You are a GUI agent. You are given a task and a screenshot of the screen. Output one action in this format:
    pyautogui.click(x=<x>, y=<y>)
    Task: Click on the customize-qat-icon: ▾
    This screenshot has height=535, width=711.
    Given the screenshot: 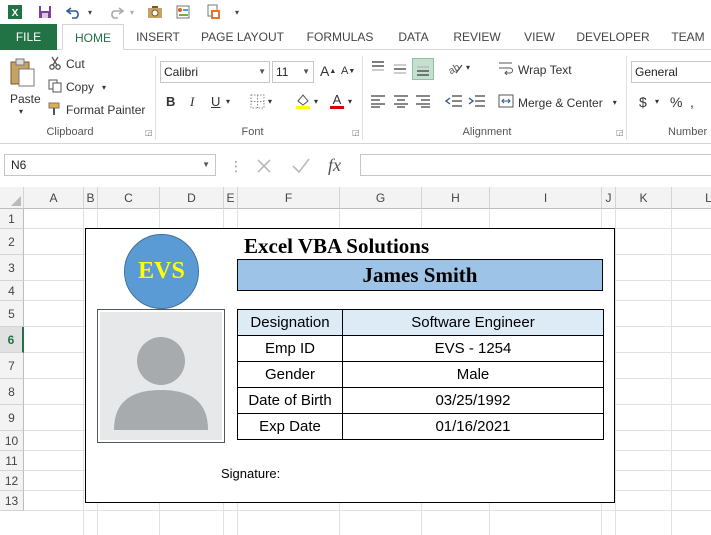 What is the action you would take?
    pyautogui.click(x=237, y=12)
    